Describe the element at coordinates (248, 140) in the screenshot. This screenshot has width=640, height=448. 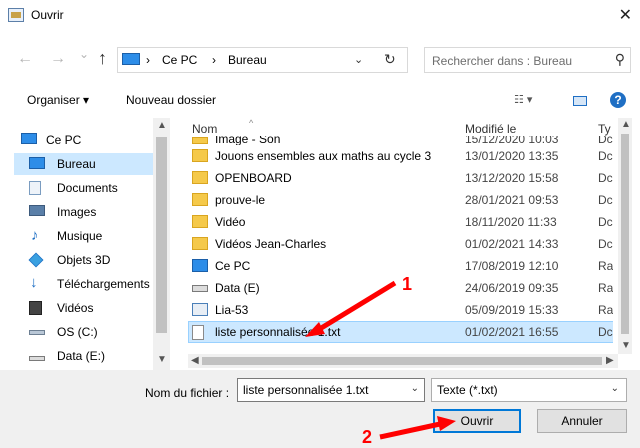
I see `file-name: Image - Son` at that location.